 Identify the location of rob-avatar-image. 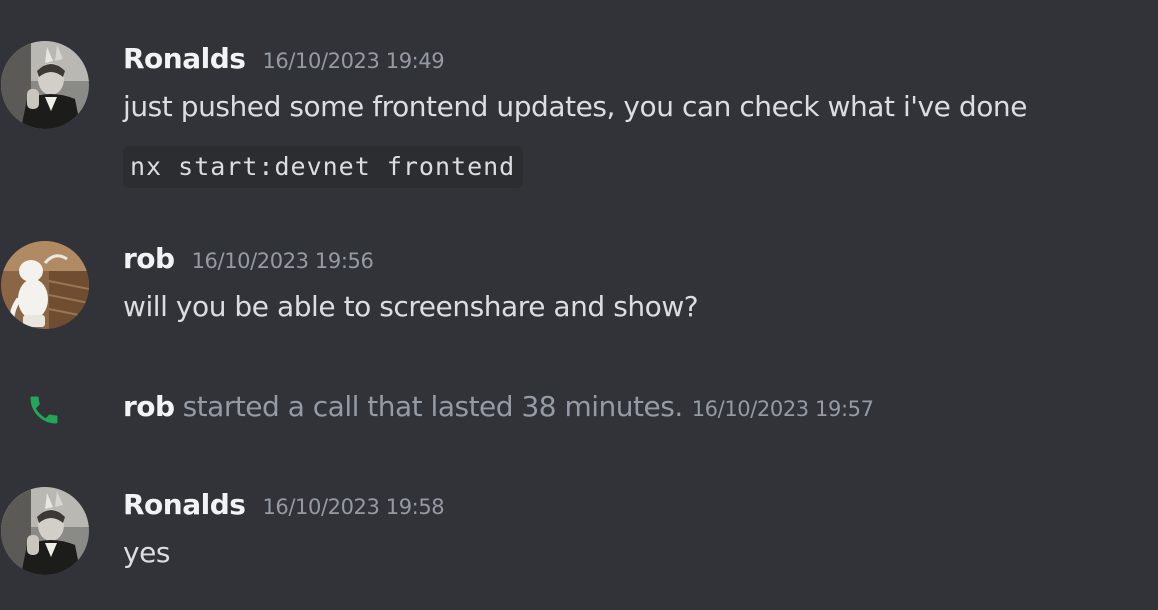
(45, 285).